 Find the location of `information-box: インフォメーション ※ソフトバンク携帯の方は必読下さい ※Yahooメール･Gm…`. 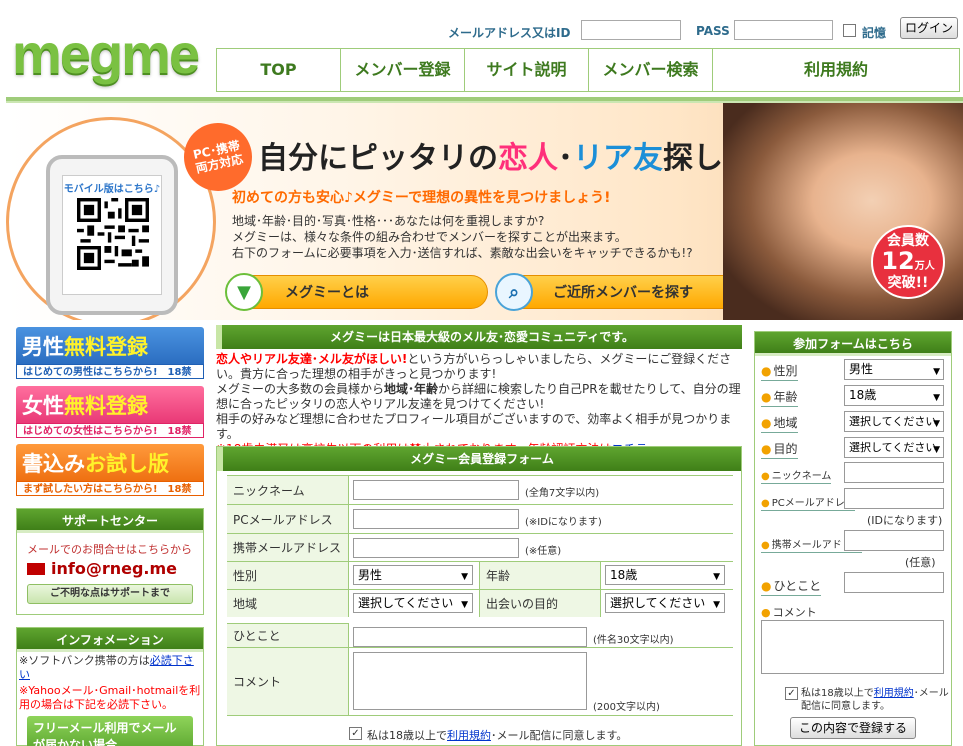

information-box: インフォメーション ※ソフトバンク携帯の方は必読下さい ※Yahooメール･Gm… is located at coordinates (110, 686).